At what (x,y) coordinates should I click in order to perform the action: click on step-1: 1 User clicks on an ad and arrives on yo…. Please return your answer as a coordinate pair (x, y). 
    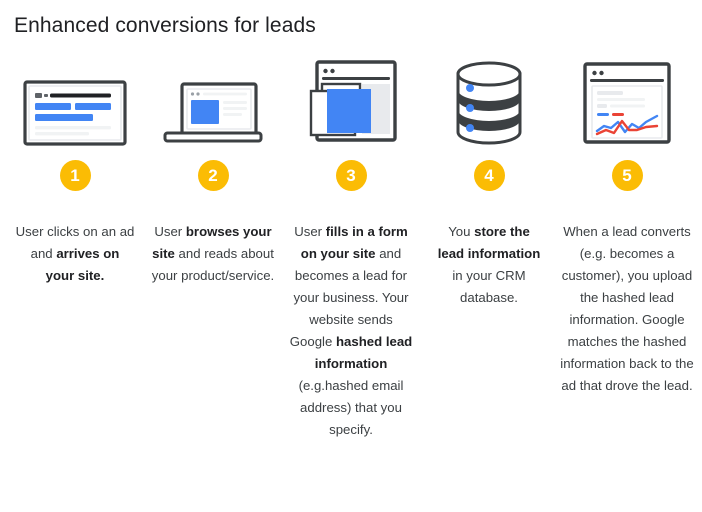
    Looking at the image, I should click on (75, 170).